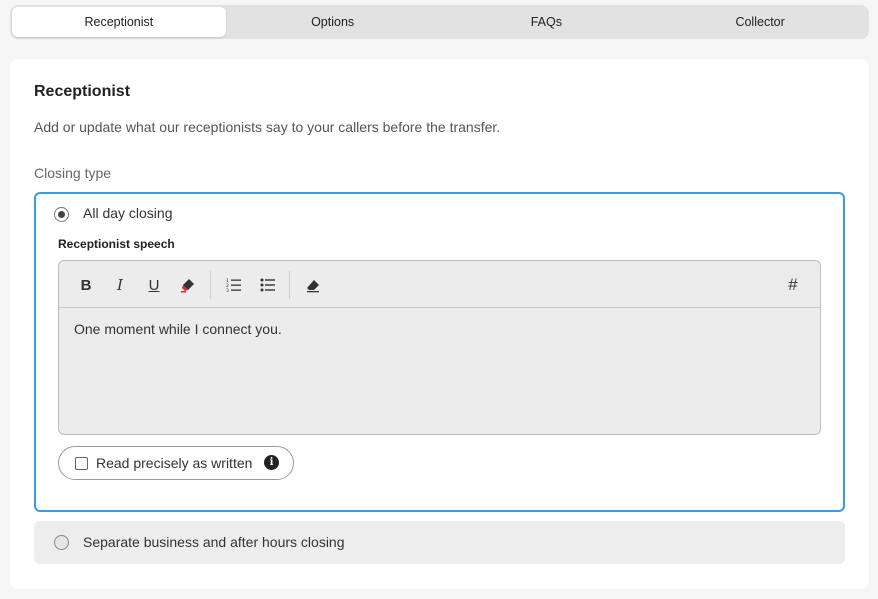 This screenshot has height=599, width=878. I want to click on clear-format-button, so click(313, 285).